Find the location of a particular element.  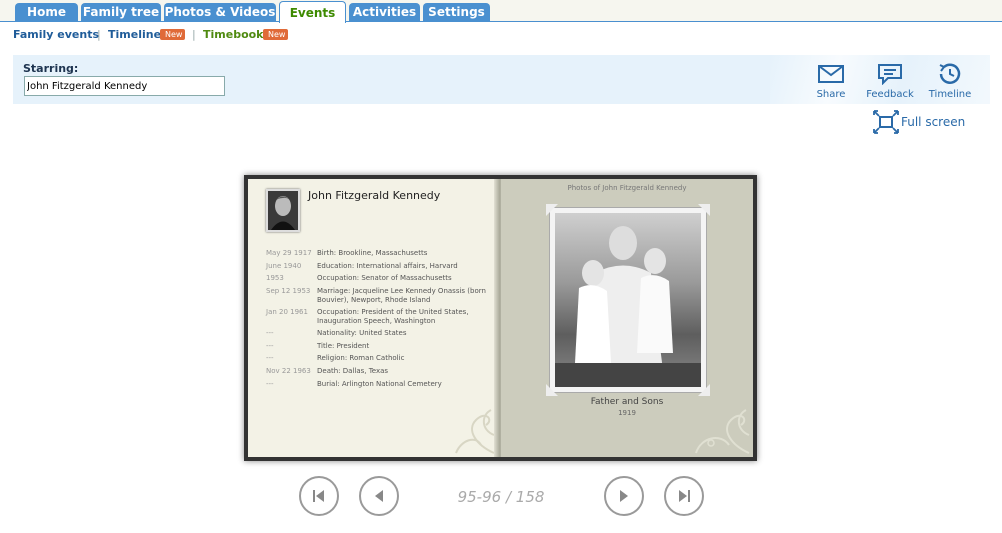

expand-icon is located at coordinates (886, 122).